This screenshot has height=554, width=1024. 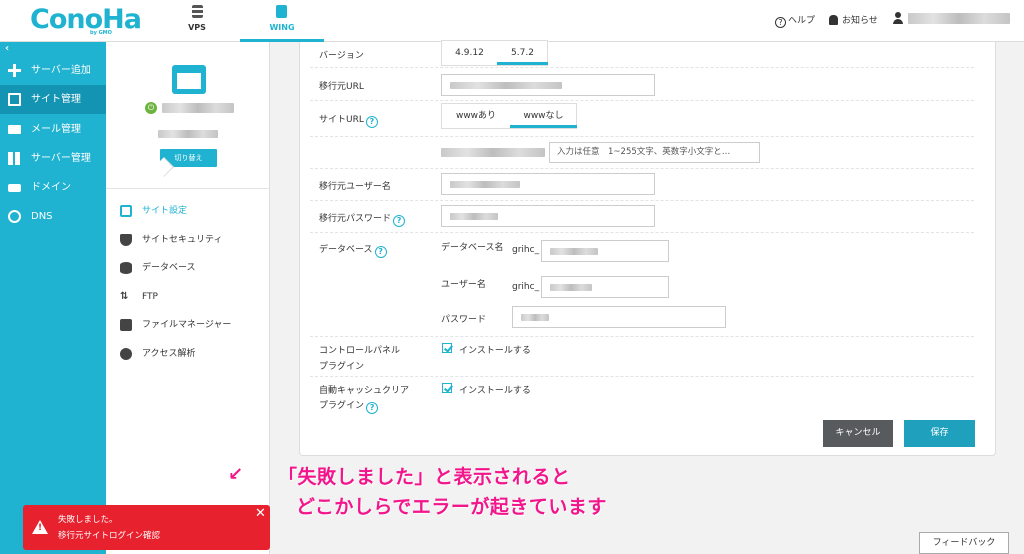 I want to click on menu-item-label: FTP, so click(x=150, y=297).